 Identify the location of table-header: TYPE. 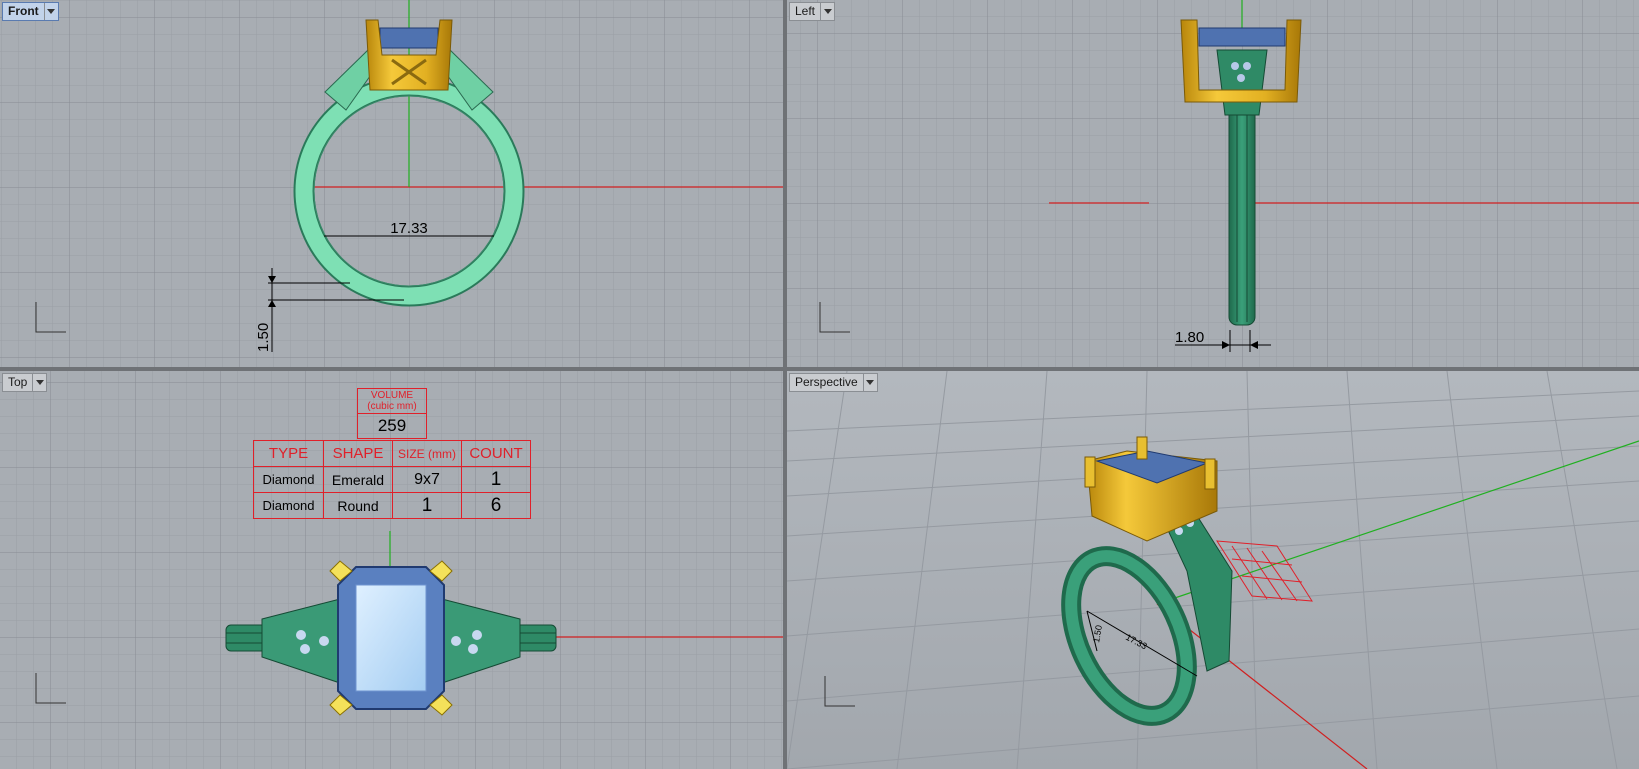
(288, 453).